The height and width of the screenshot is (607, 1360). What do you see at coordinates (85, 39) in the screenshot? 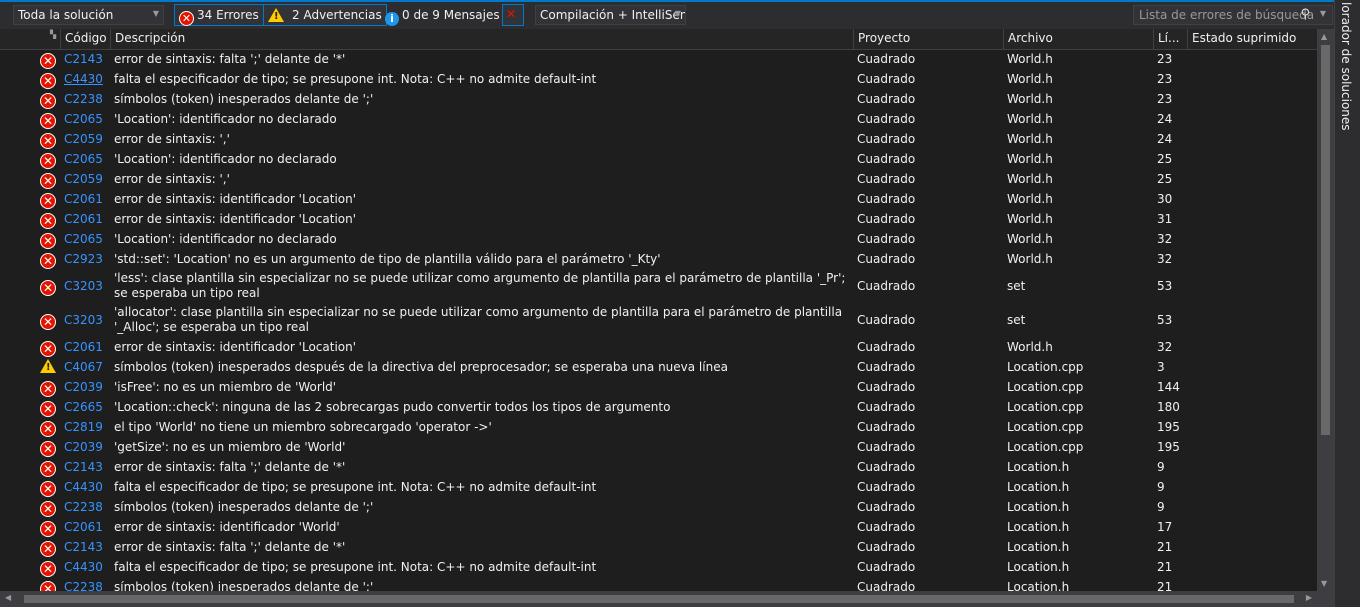
I see `column-header-code: Código` at bounding box center [85, 39].